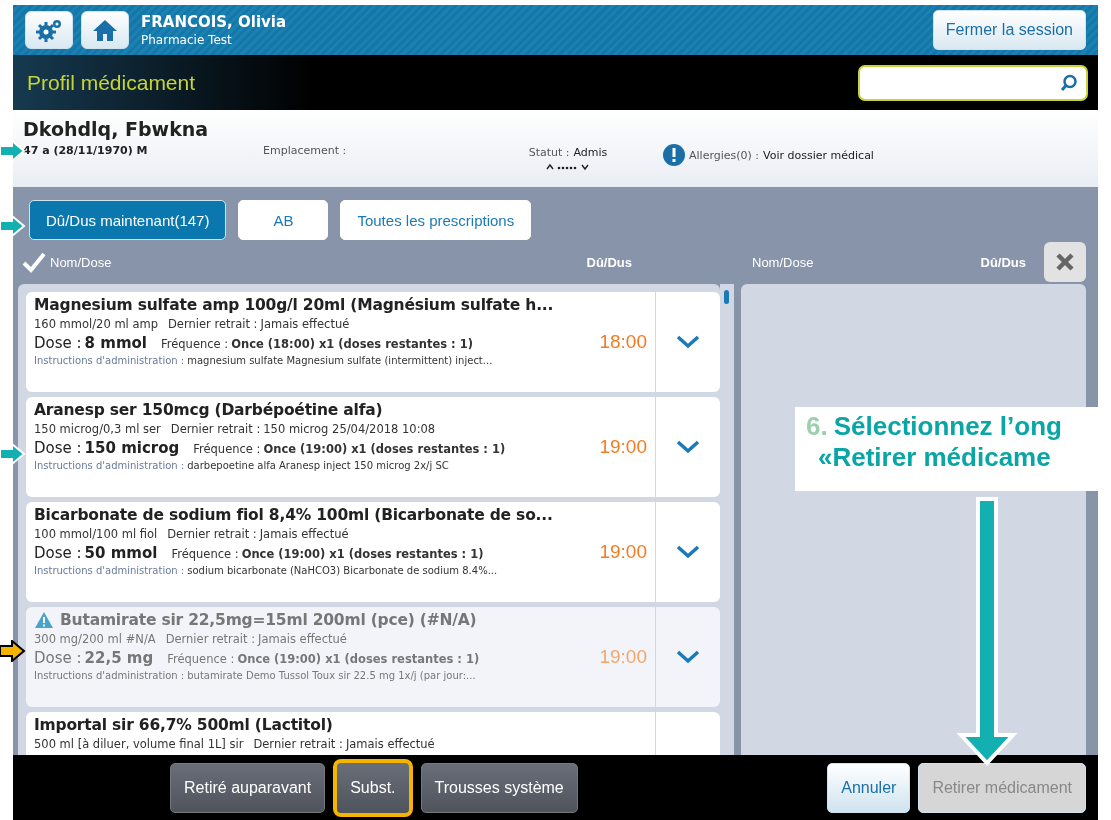 Image resolution: width=1111 pixels, height=820 pixels. I want to click on step-number: 6., so click(817, 426).